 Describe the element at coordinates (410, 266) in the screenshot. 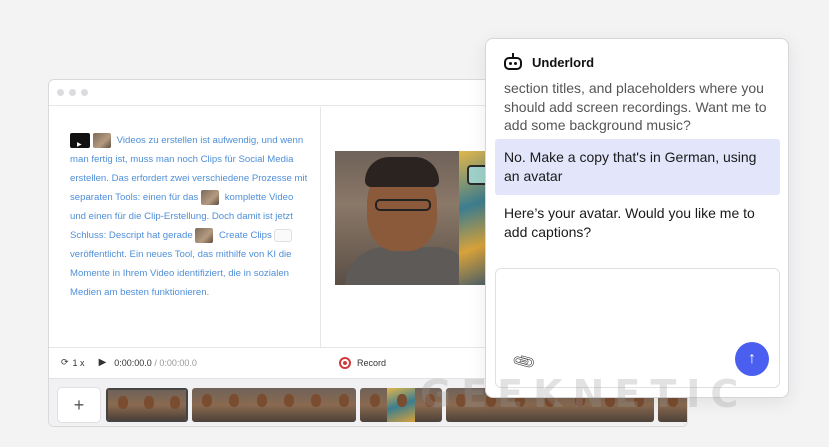

I see `presenter-shirt` at that location.